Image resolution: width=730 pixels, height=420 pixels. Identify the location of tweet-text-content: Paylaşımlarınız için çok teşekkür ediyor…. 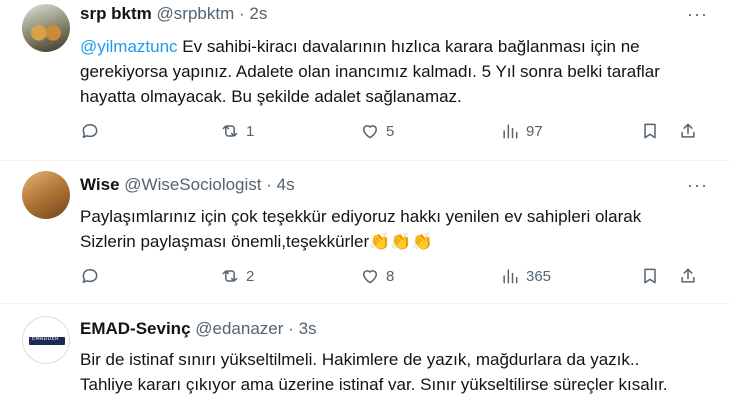
(361, 229).